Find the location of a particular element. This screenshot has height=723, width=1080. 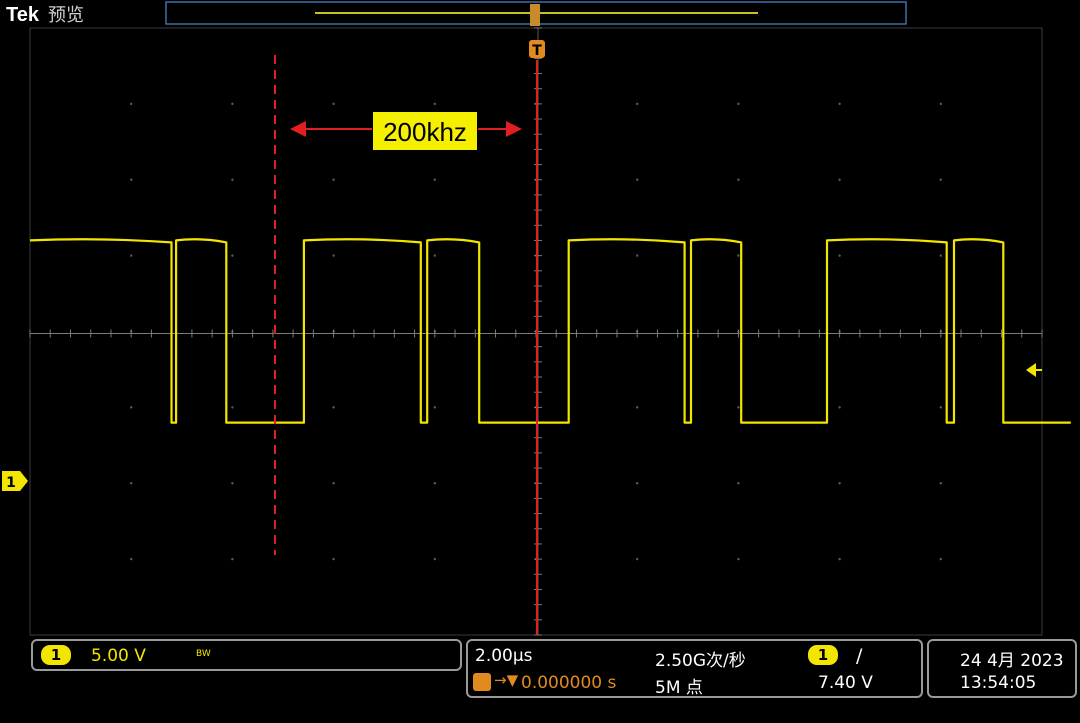

trigger-slope-icon: / is located at coordinates (859, 656).